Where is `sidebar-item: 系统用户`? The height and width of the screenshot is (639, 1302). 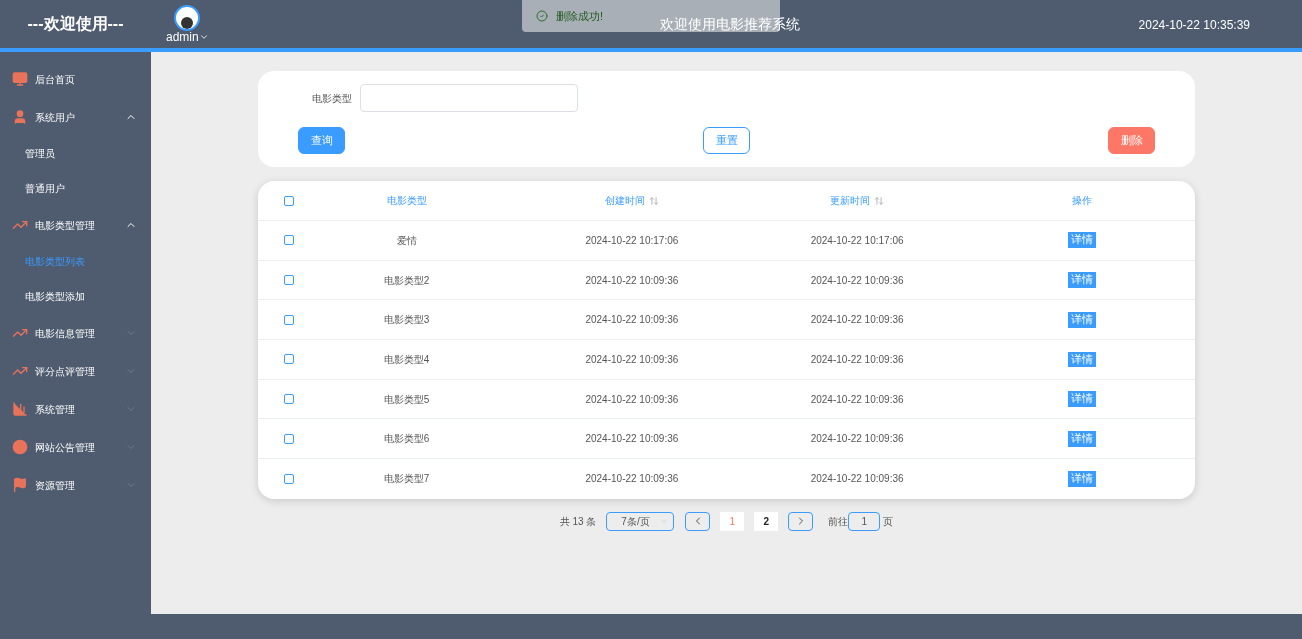
sidebar-item: 系统用户 is located at coordinates (75, 117).